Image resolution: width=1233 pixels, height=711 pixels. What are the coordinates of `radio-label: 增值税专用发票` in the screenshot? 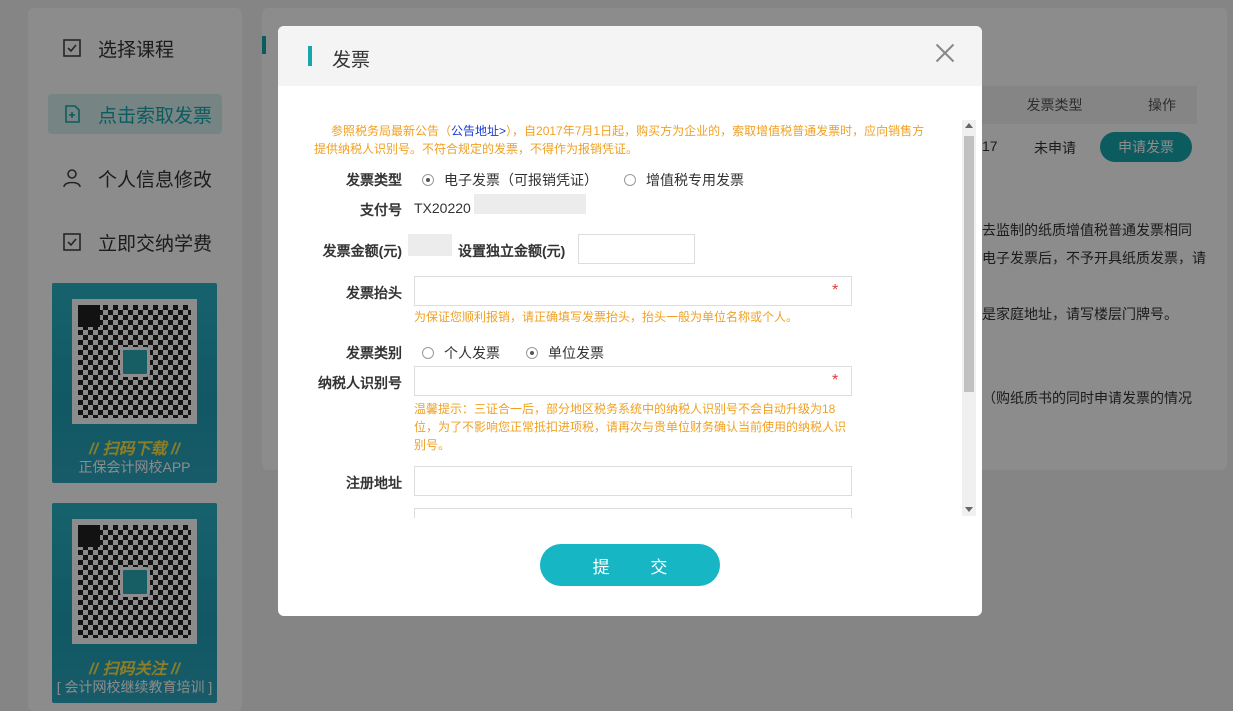 It's located at (695, 180).